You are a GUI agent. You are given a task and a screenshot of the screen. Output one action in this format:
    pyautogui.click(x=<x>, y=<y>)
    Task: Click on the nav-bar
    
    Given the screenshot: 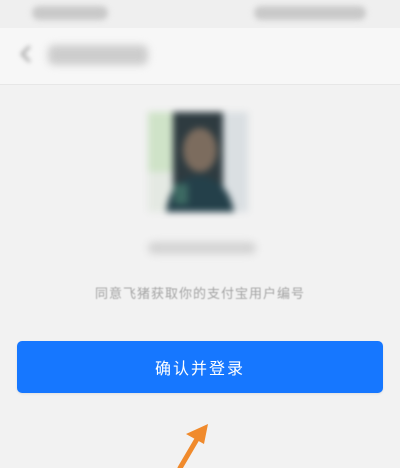 What is the action you would take?
    pyautogui.click(x=200, y=56)
    